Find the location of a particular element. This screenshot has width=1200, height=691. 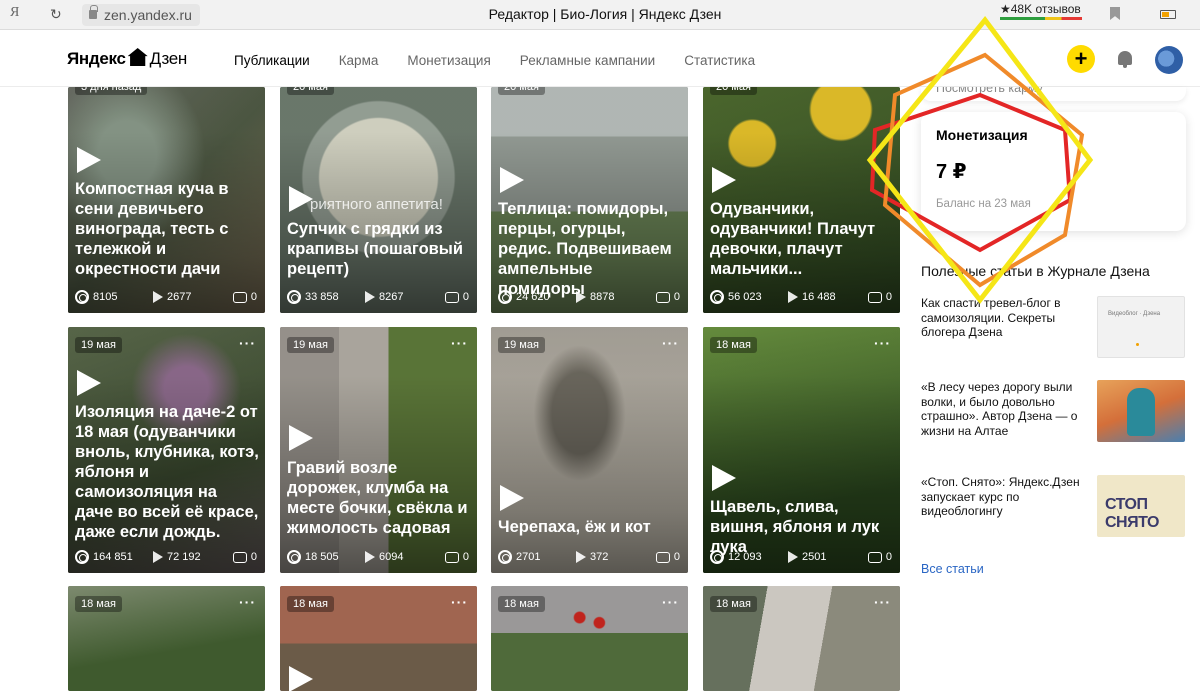

views-stat: 12 093 is located at coordinates (749, 557).